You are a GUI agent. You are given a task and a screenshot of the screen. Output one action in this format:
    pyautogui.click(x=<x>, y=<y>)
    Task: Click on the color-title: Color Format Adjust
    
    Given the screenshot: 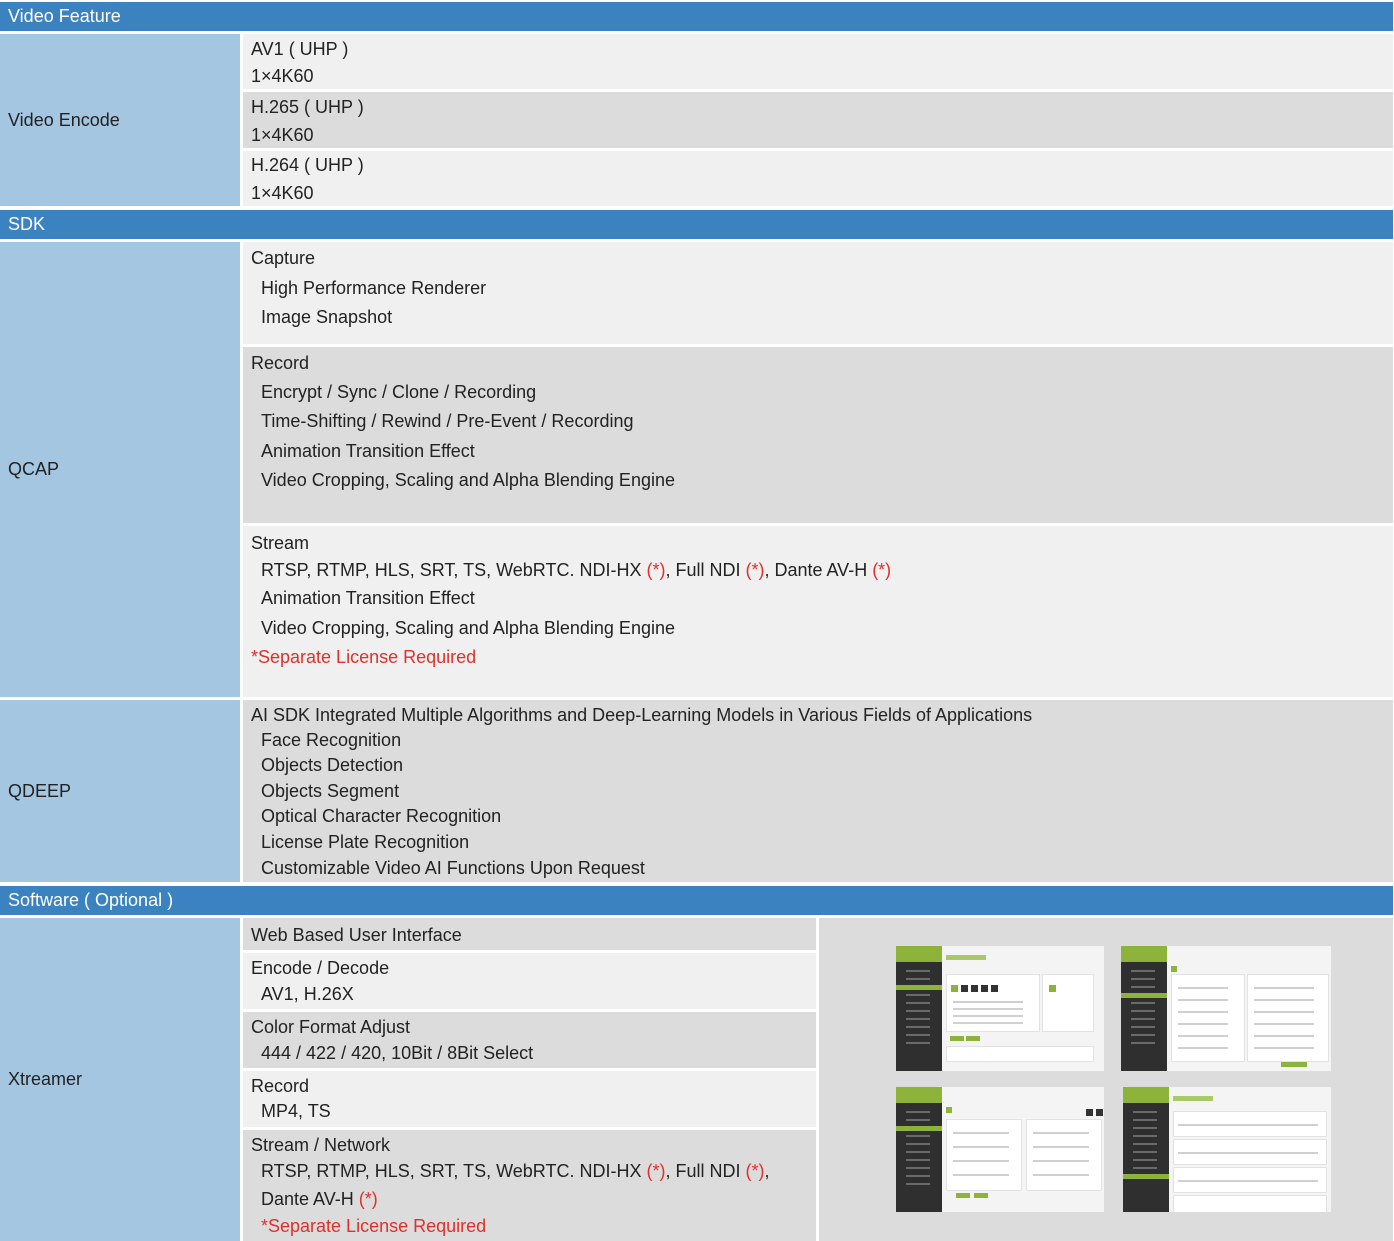 What is the action you would take?
    pyautogui.click(x=331, y=1027)
    